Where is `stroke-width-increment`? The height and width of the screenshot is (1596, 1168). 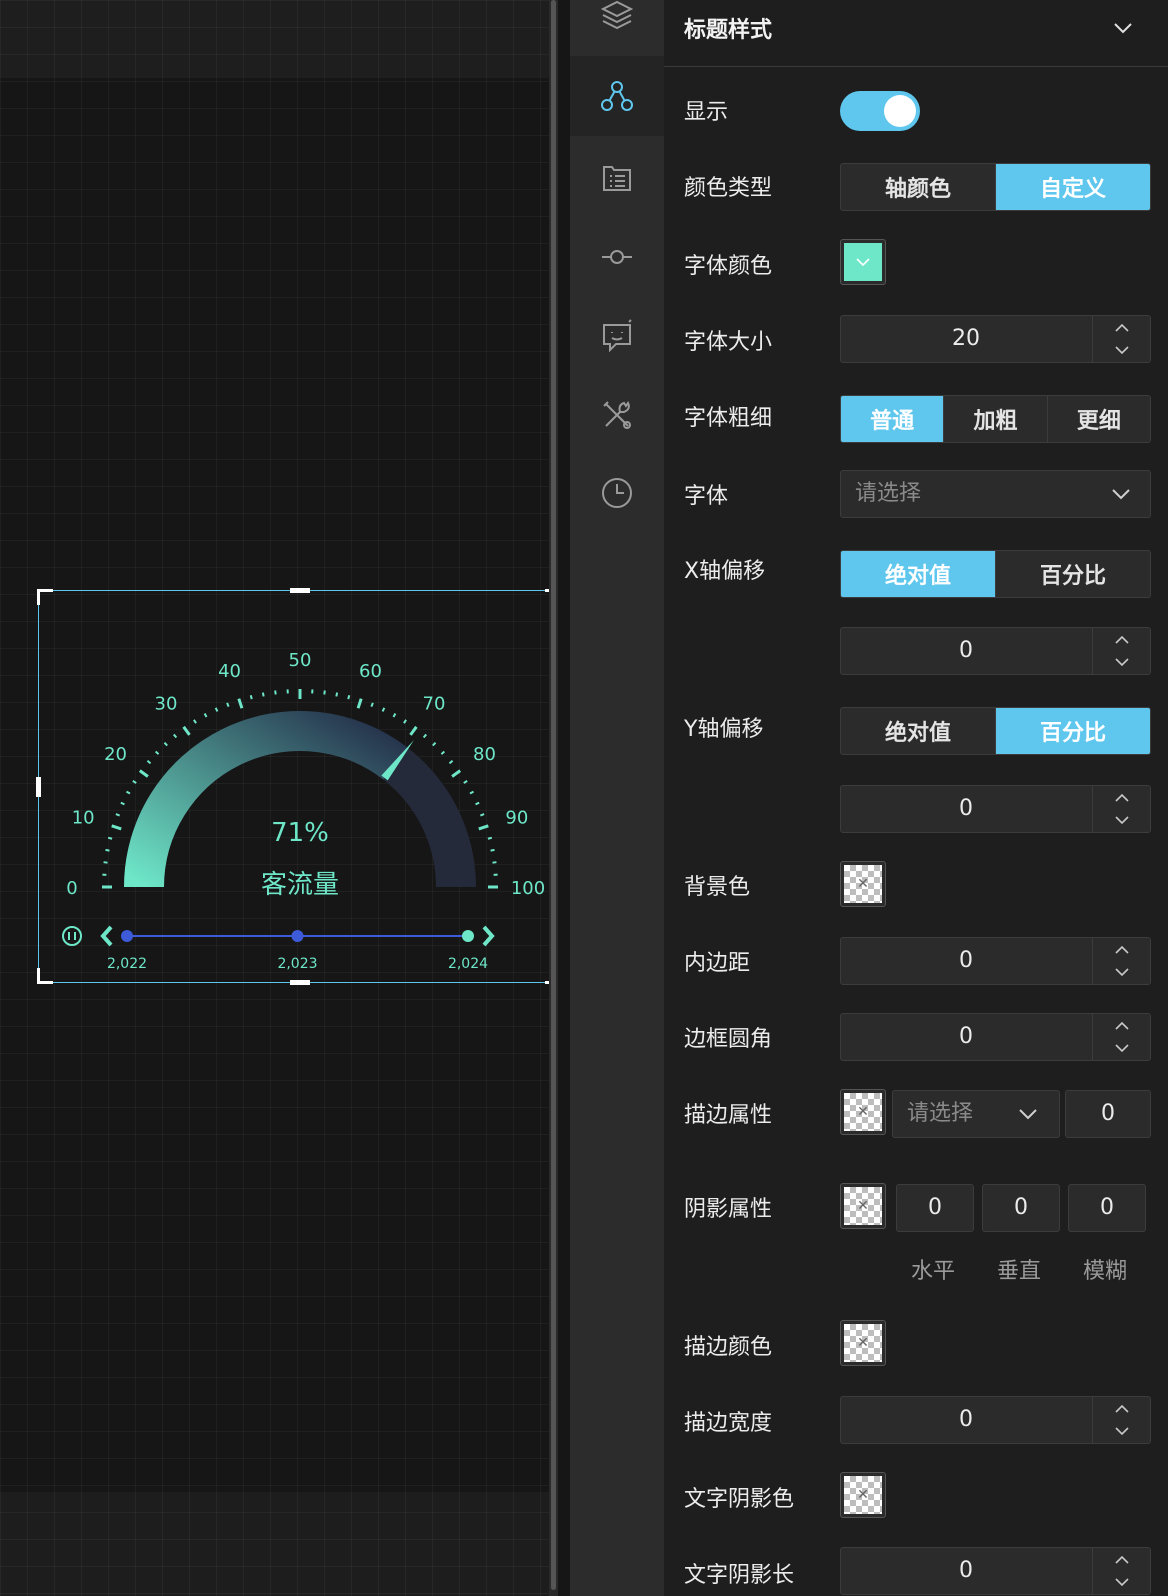
stroke-width-increment is located at coordinates (1122, 1408).